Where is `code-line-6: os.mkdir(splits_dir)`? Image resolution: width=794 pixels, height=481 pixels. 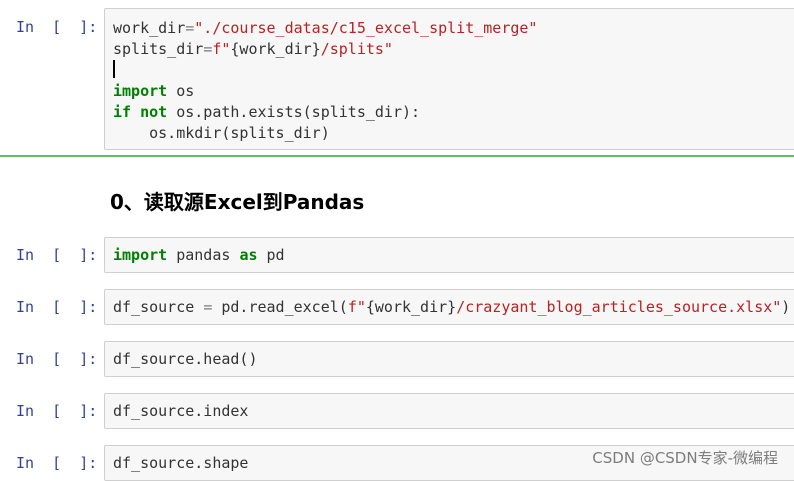
code-line-6: os.mkdir(splits_dir) is located at coordinates (221, 133).